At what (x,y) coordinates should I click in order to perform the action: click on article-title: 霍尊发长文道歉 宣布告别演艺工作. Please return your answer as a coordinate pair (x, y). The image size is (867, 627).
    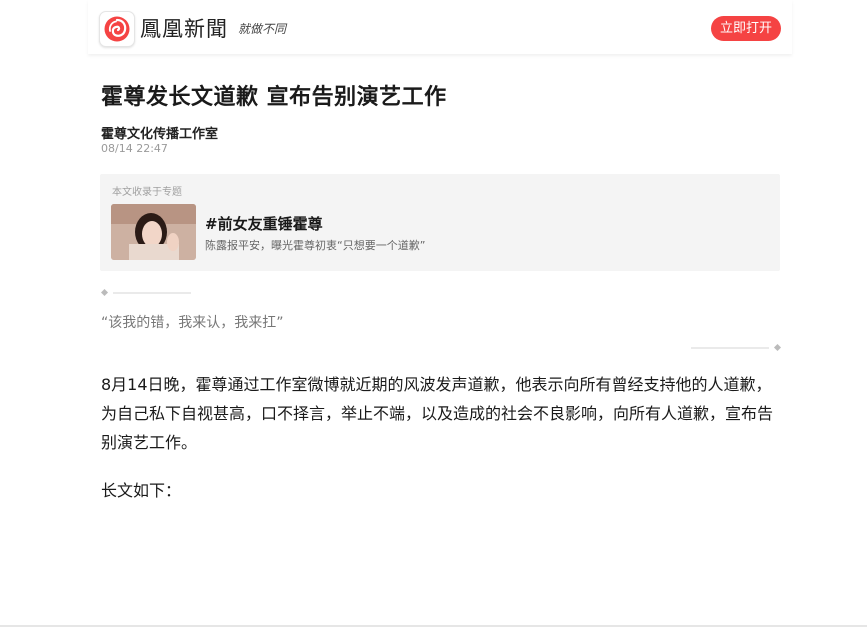
    Looking at the image, I should click on (274, 97).